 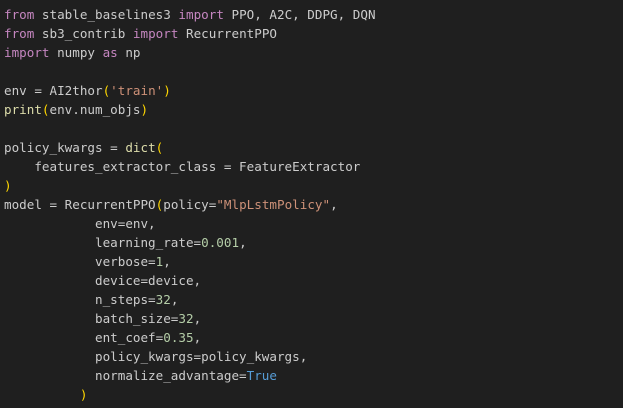 I want to click on code-token: print, so click(x=23, y=109).